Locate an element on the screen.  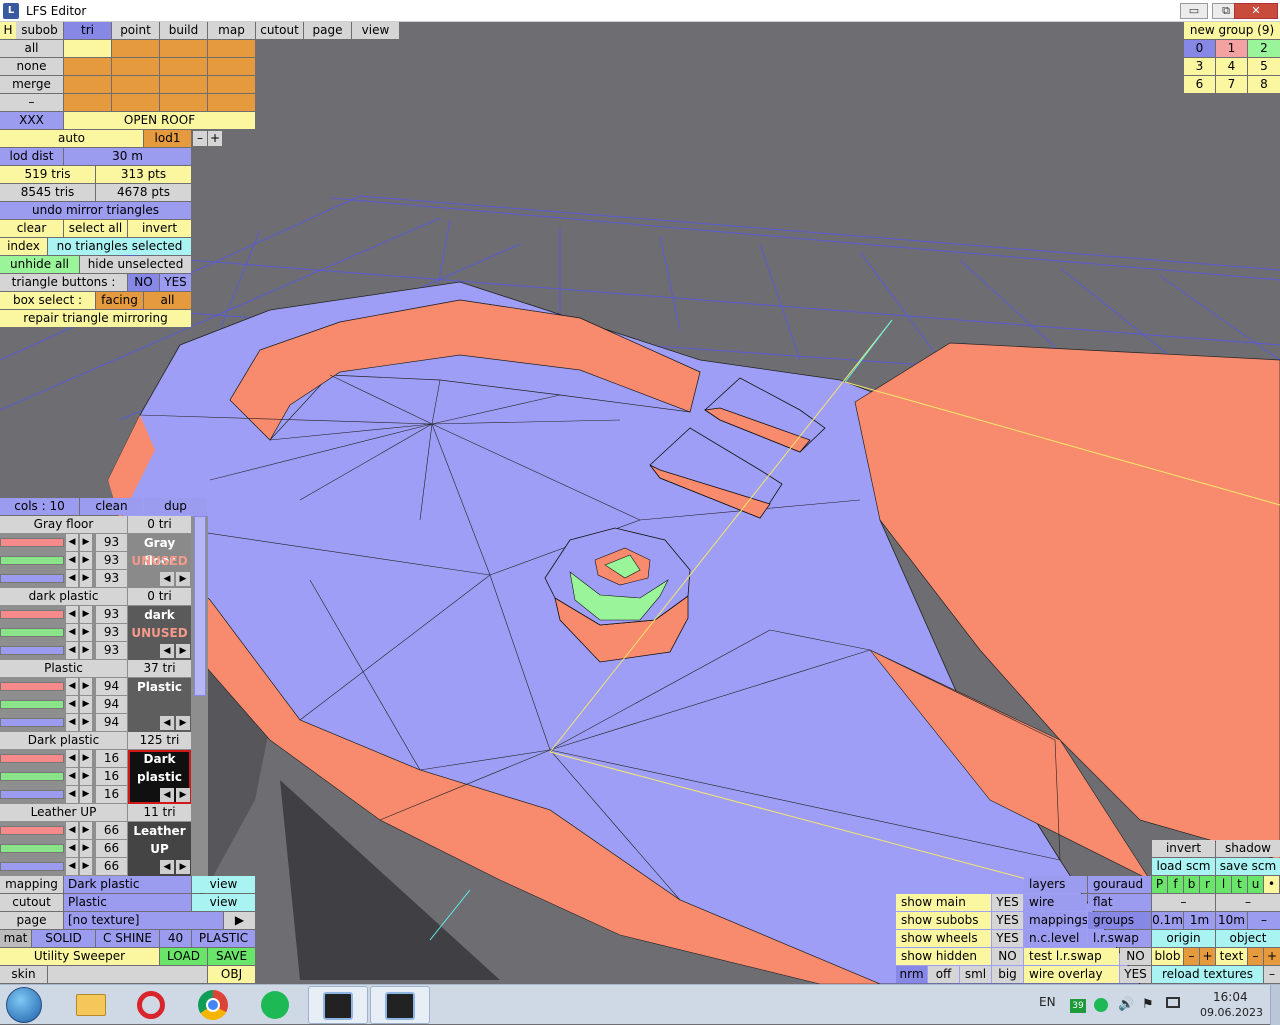
group-none: none is located at coordinates (31, 66).